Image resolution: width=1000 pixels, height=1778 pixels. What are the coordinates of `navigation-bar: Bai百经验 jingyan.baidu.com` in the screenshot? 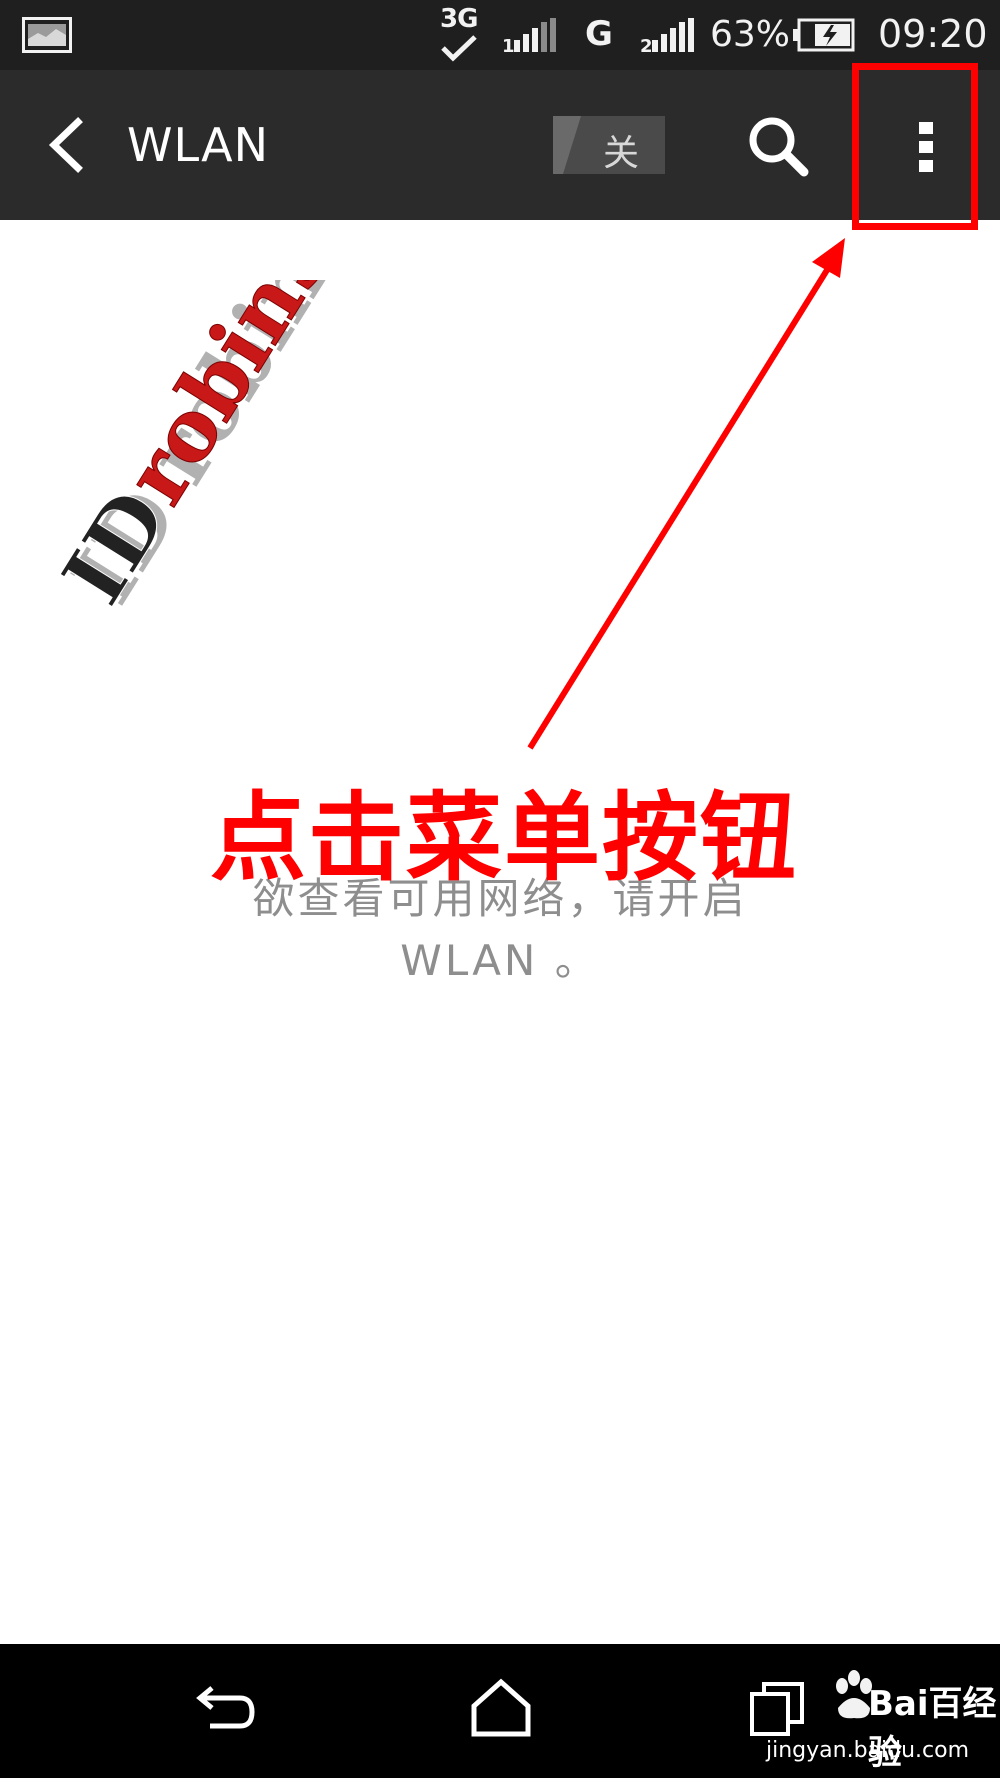 It's located at (500, 1711).